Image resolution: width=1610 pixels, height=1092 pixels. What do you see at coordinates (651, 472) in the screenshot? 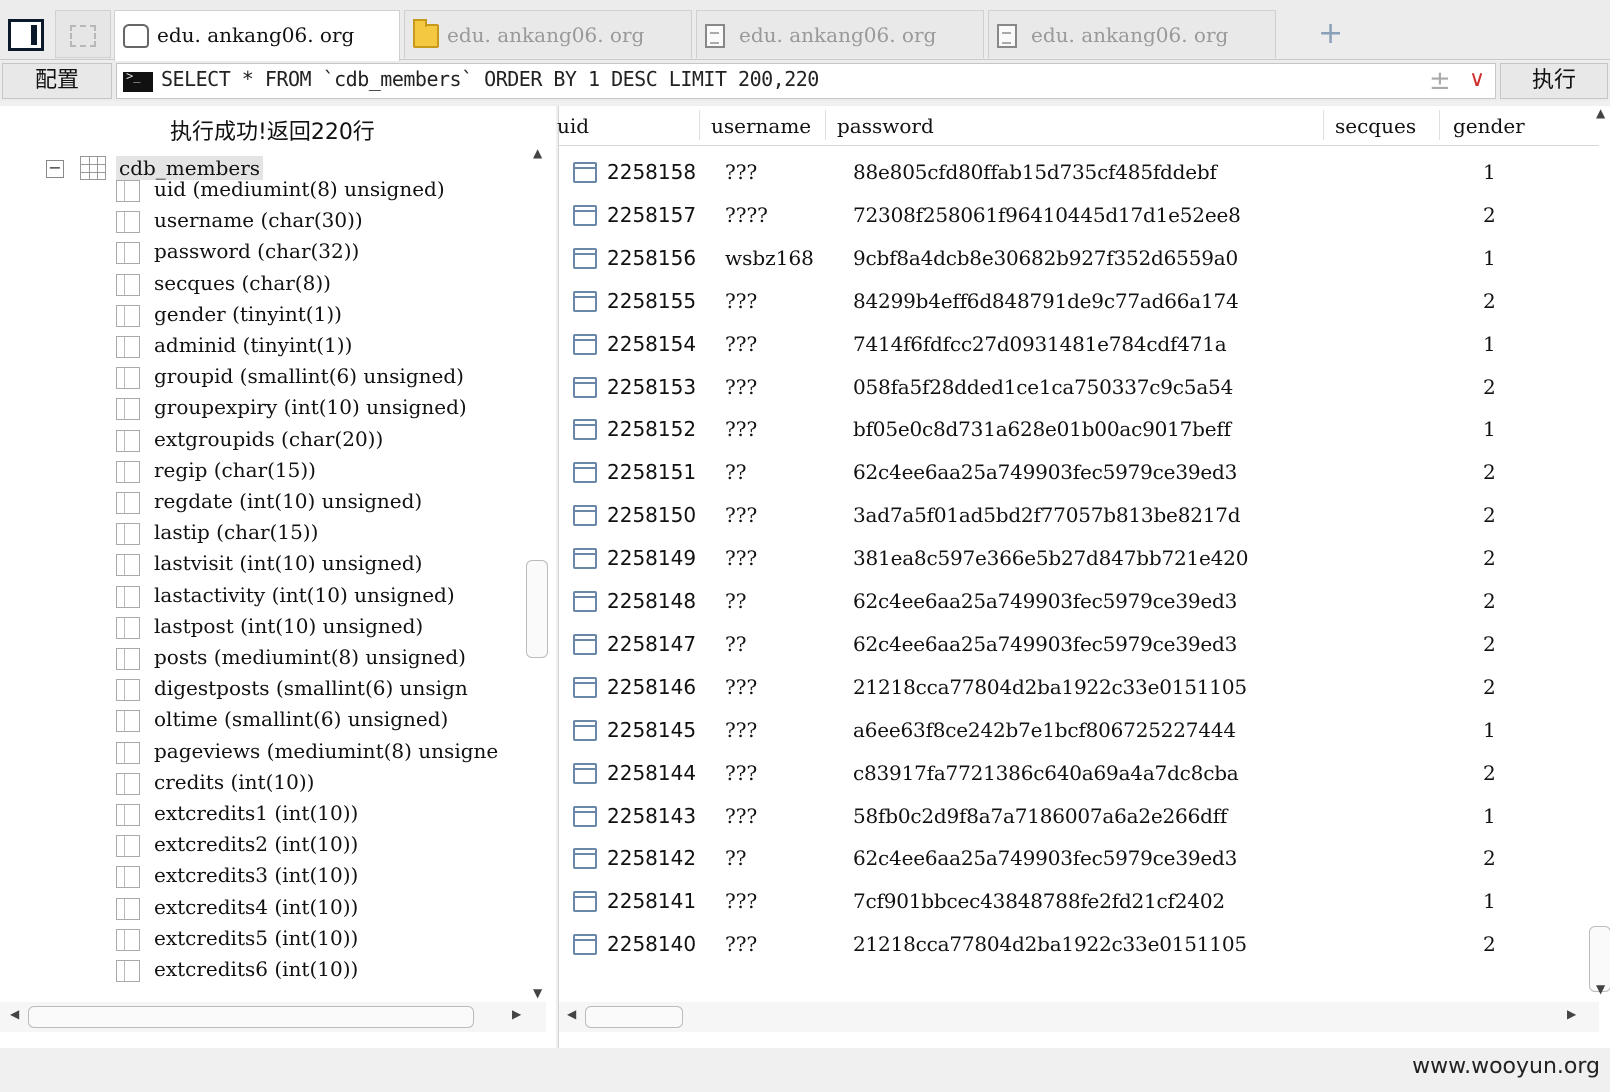
I see `cell-uid: 2258151` at bounding box center [651, 472].